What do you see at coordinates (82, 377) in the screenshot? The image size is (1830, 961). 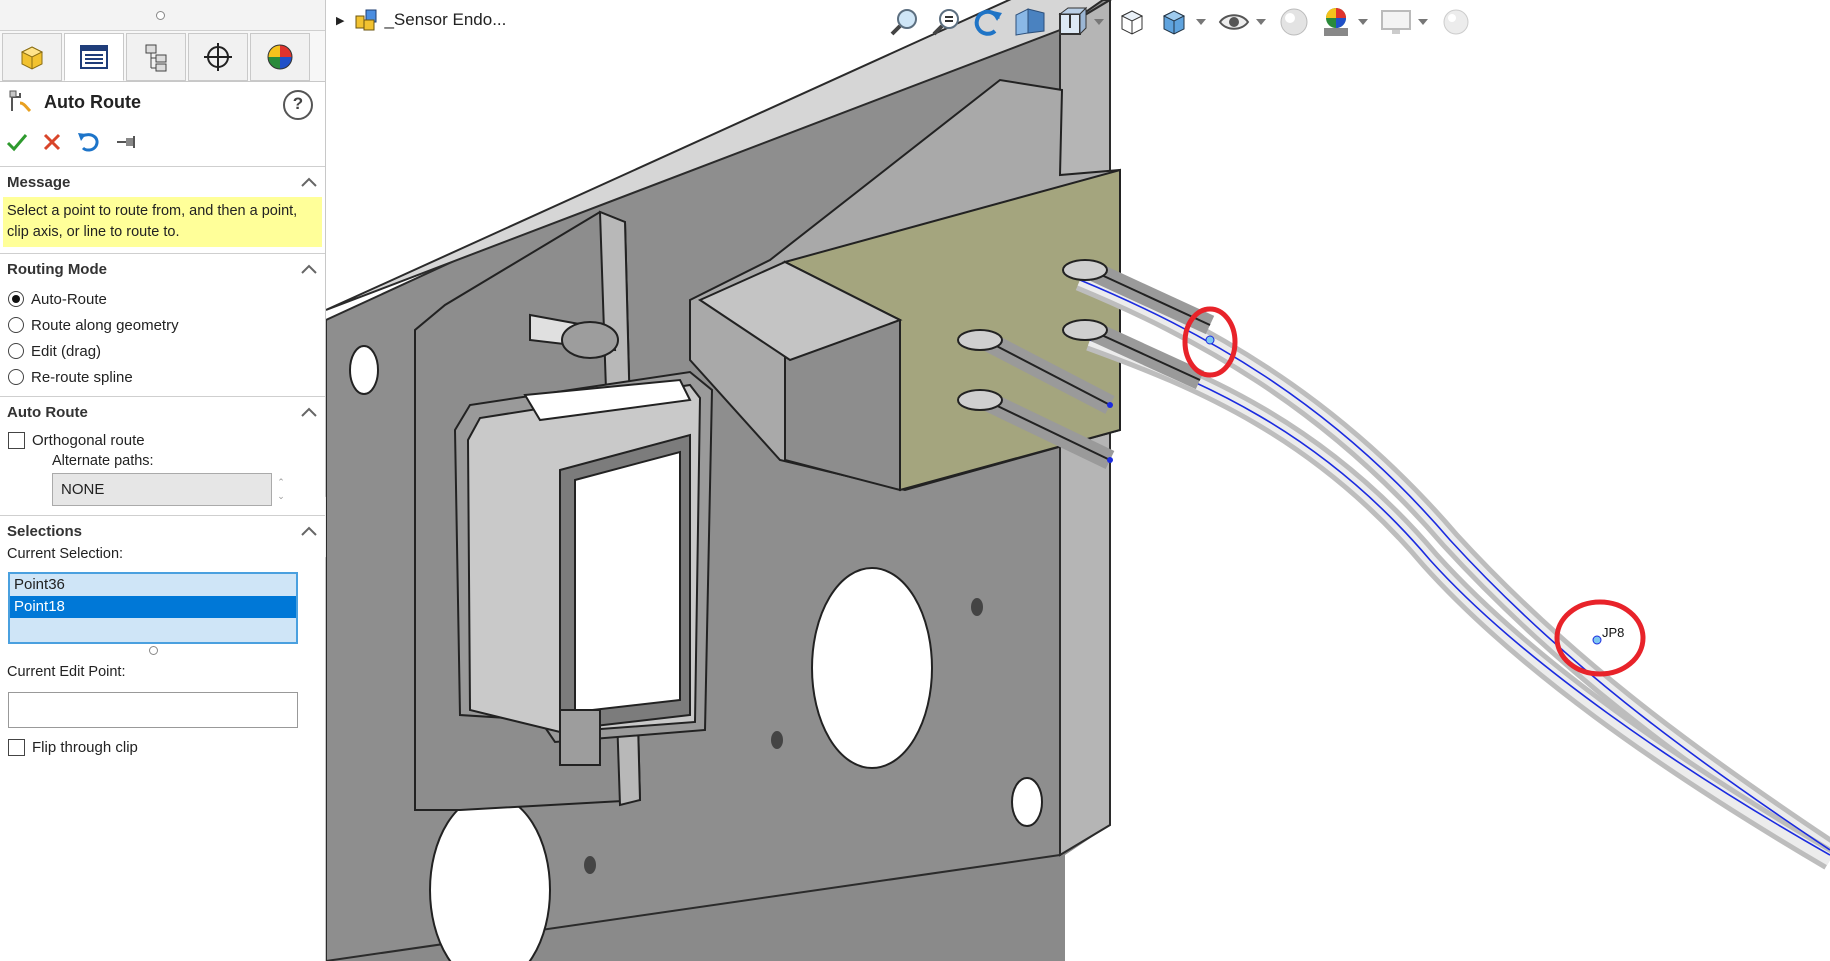 I see `radio-label: Re-route spline` at bounding box center [82, 377].